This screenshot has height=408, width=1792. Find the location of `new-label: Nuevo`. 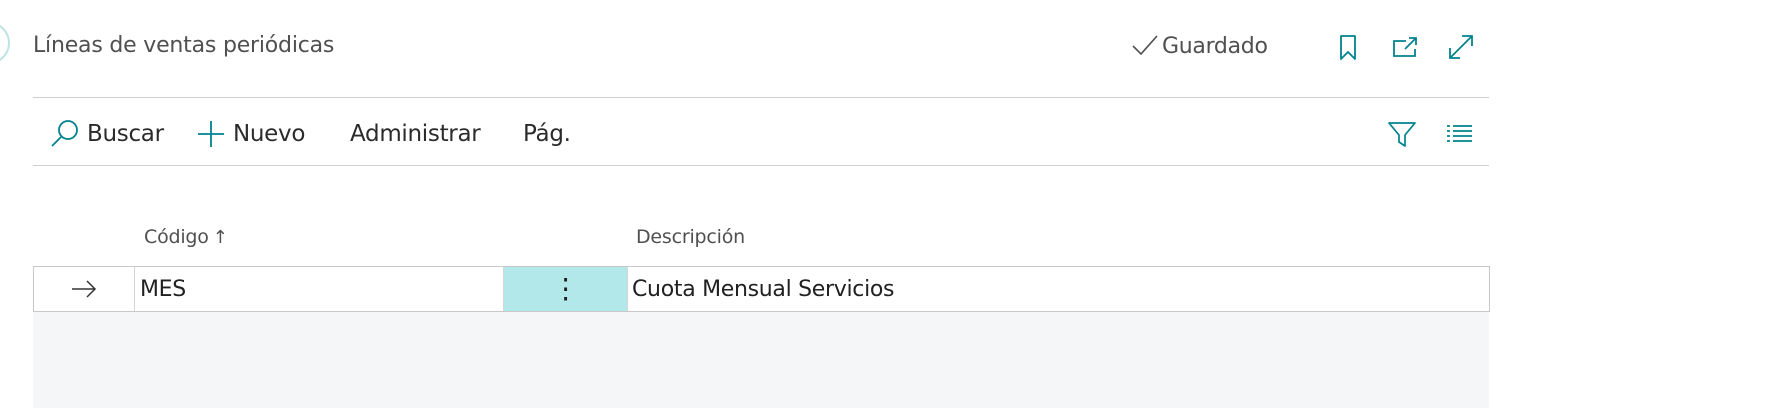

new-label: Nuevo is located at coordinates (269, 134).